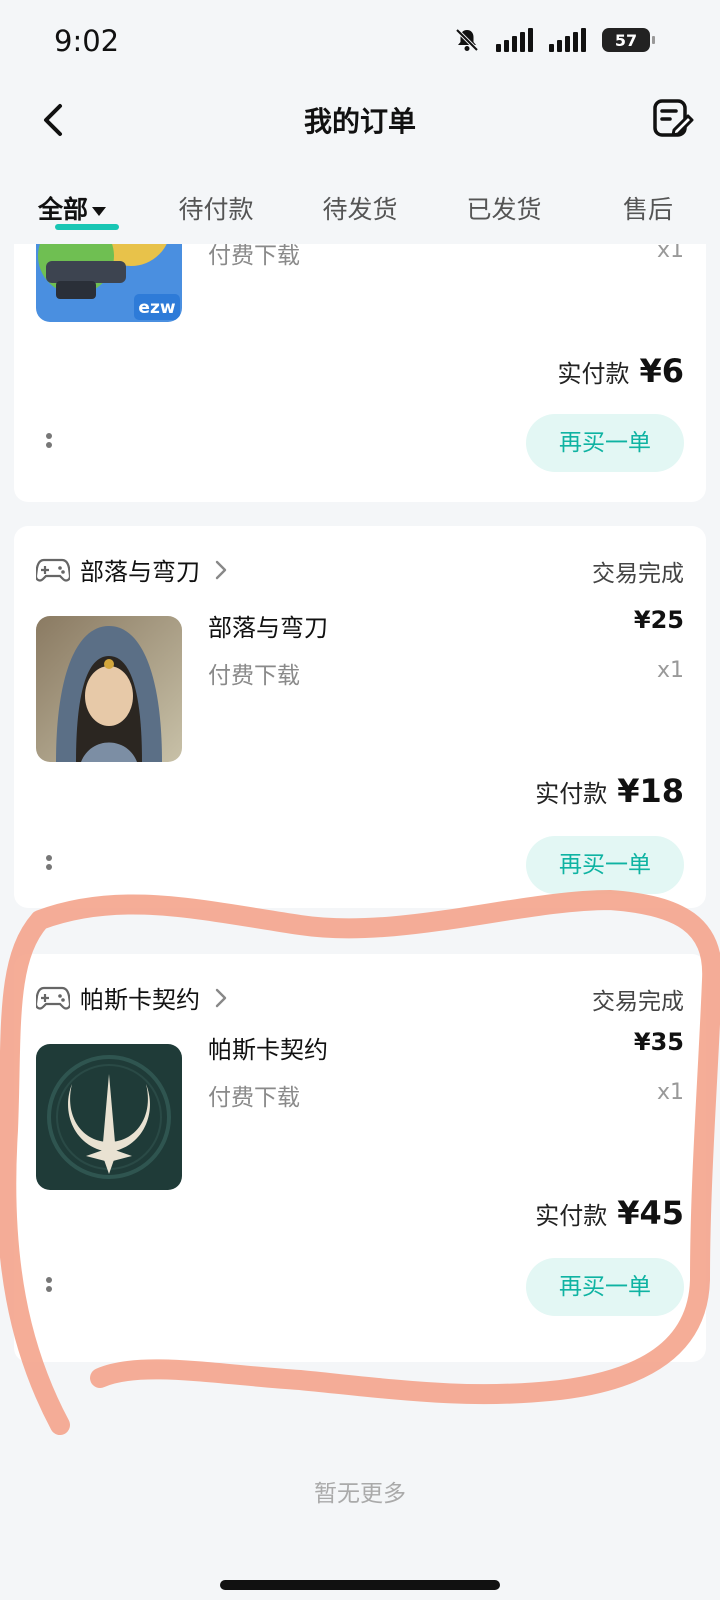 This screenshot has width=720, height=1600. I want to click on tab-active-indicator, so click(87, 227).